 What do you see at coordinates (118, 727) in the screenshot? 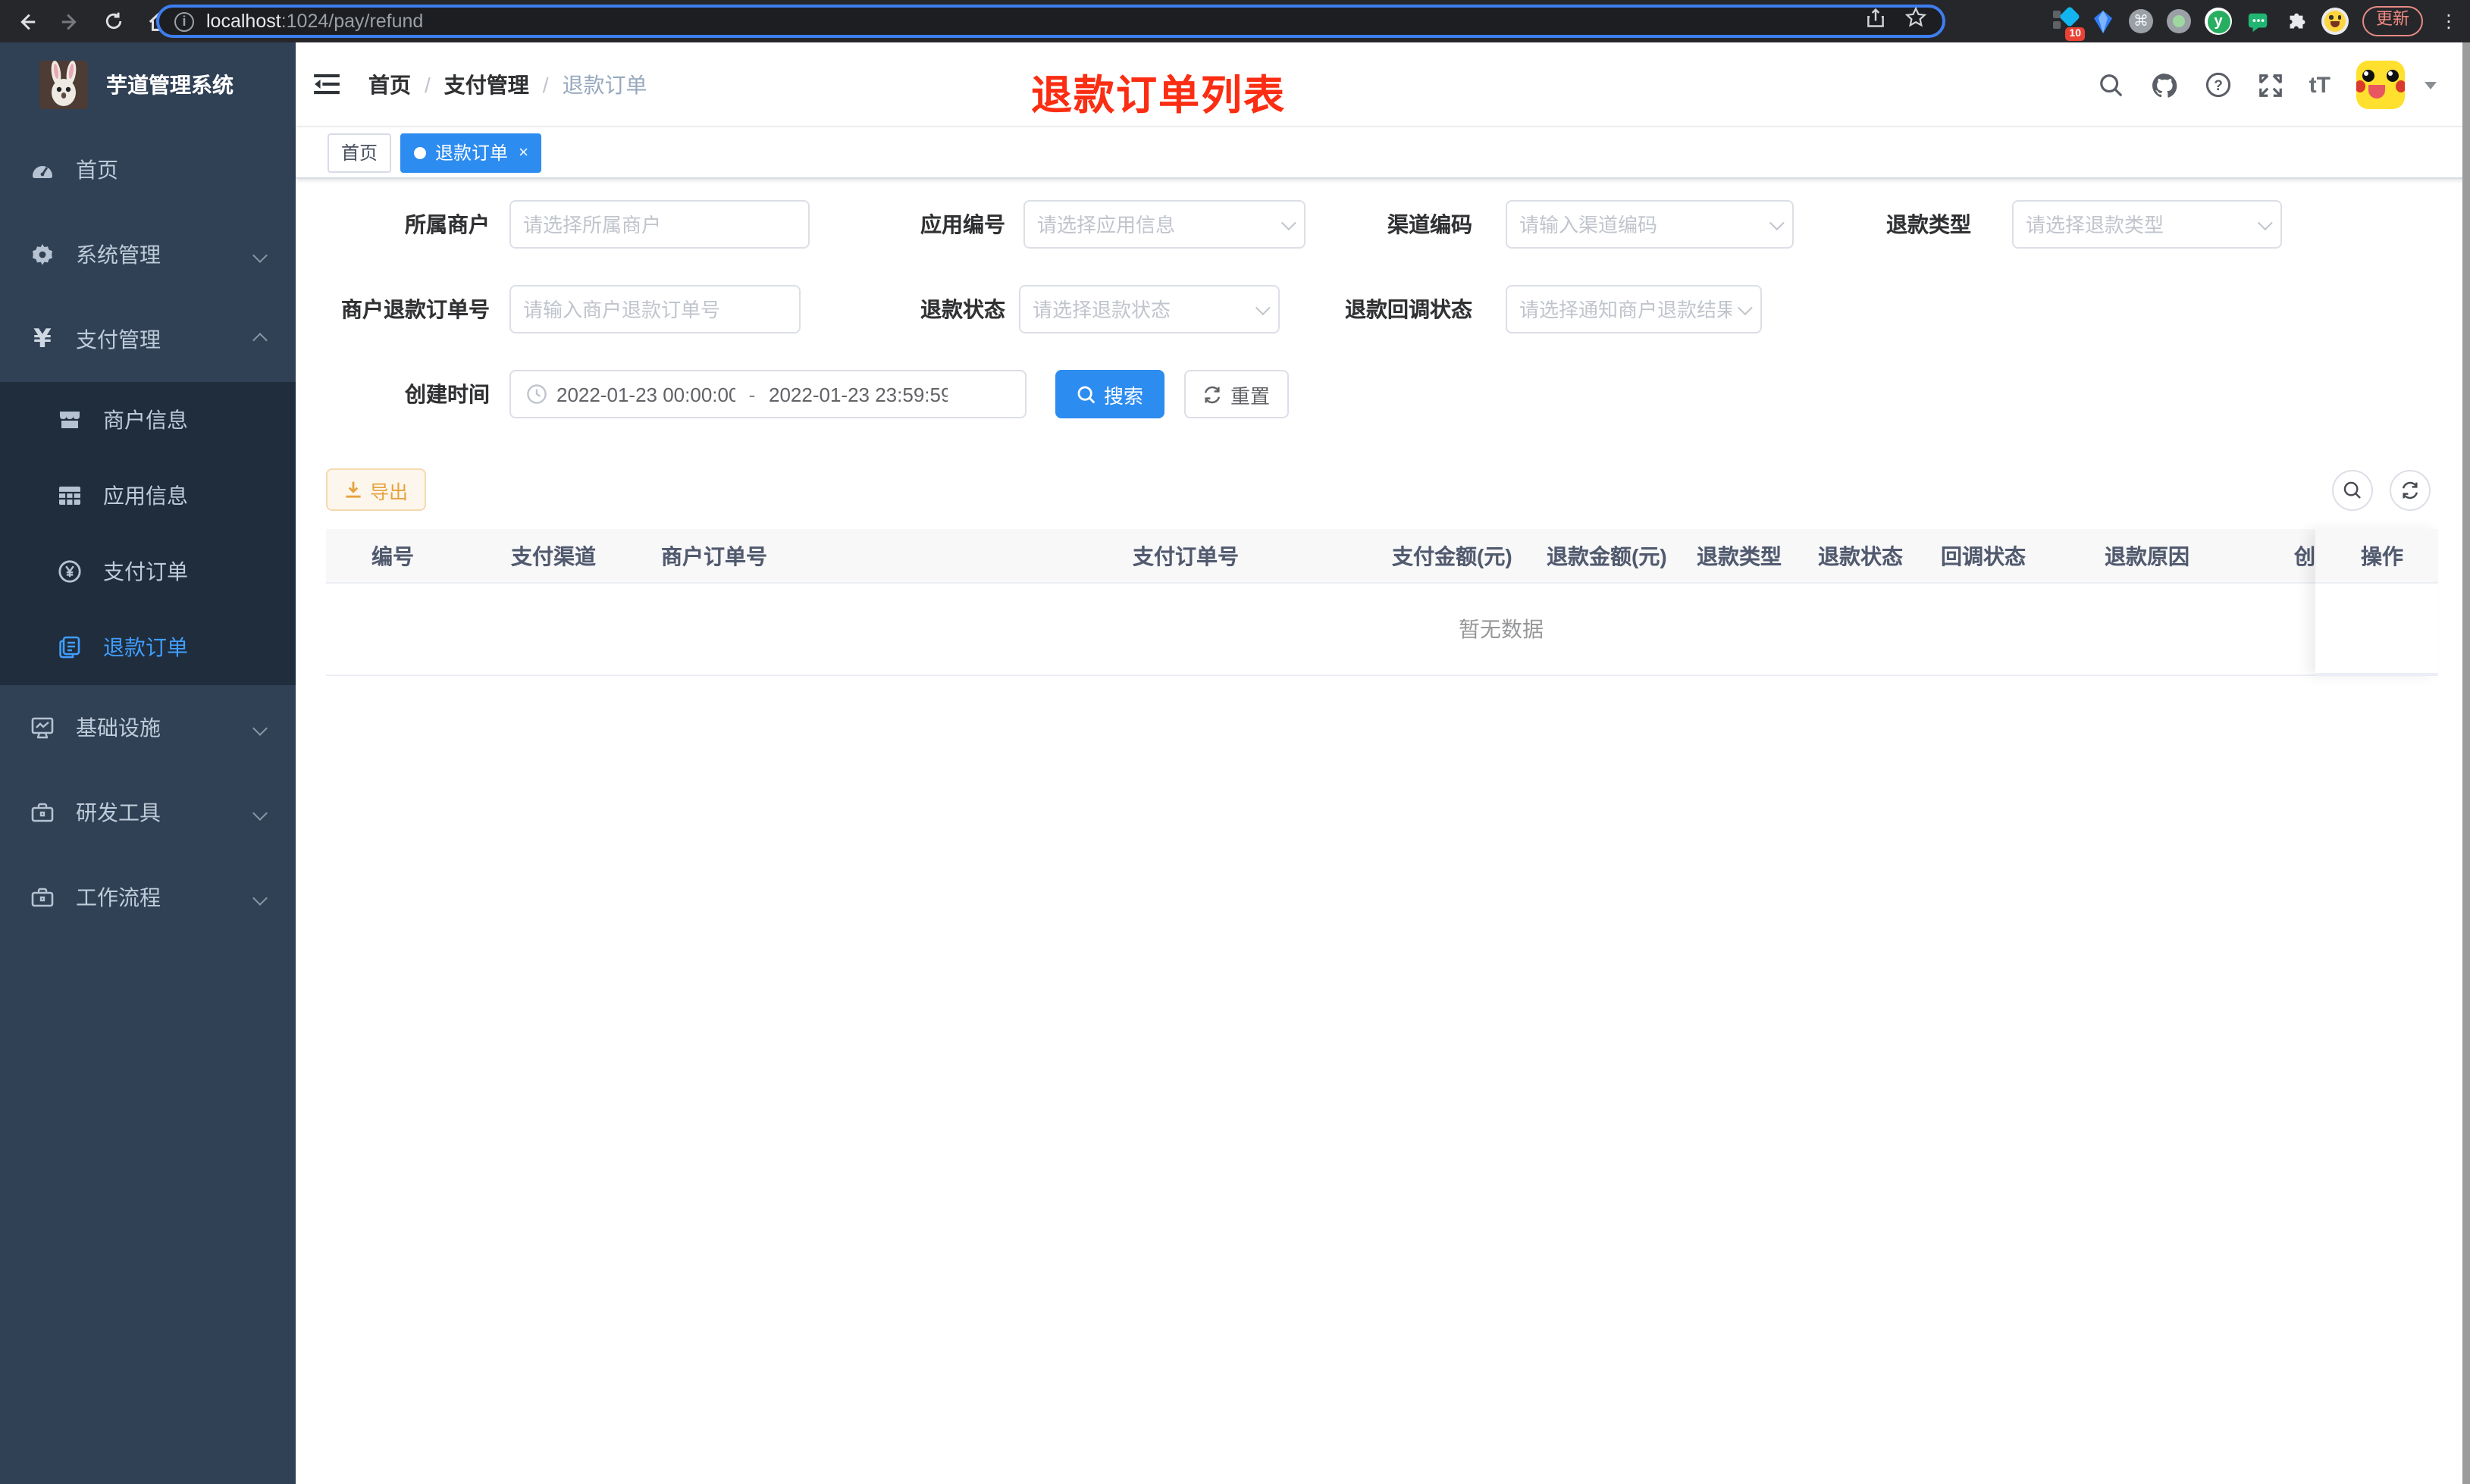
I see `sidebar-item-label: 基础设施` at bounding box center [118, 727].